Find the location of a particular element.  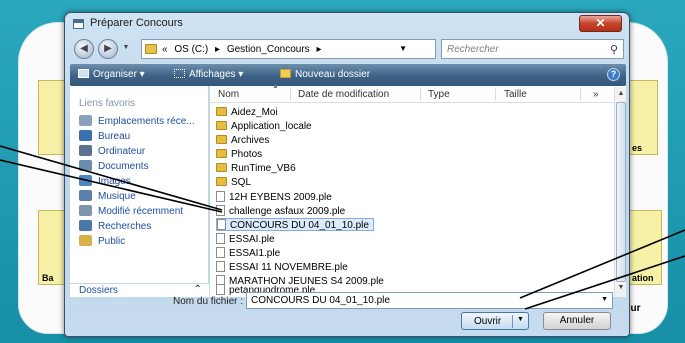

search-input: Rechercher is located at coordinates (473, 49).